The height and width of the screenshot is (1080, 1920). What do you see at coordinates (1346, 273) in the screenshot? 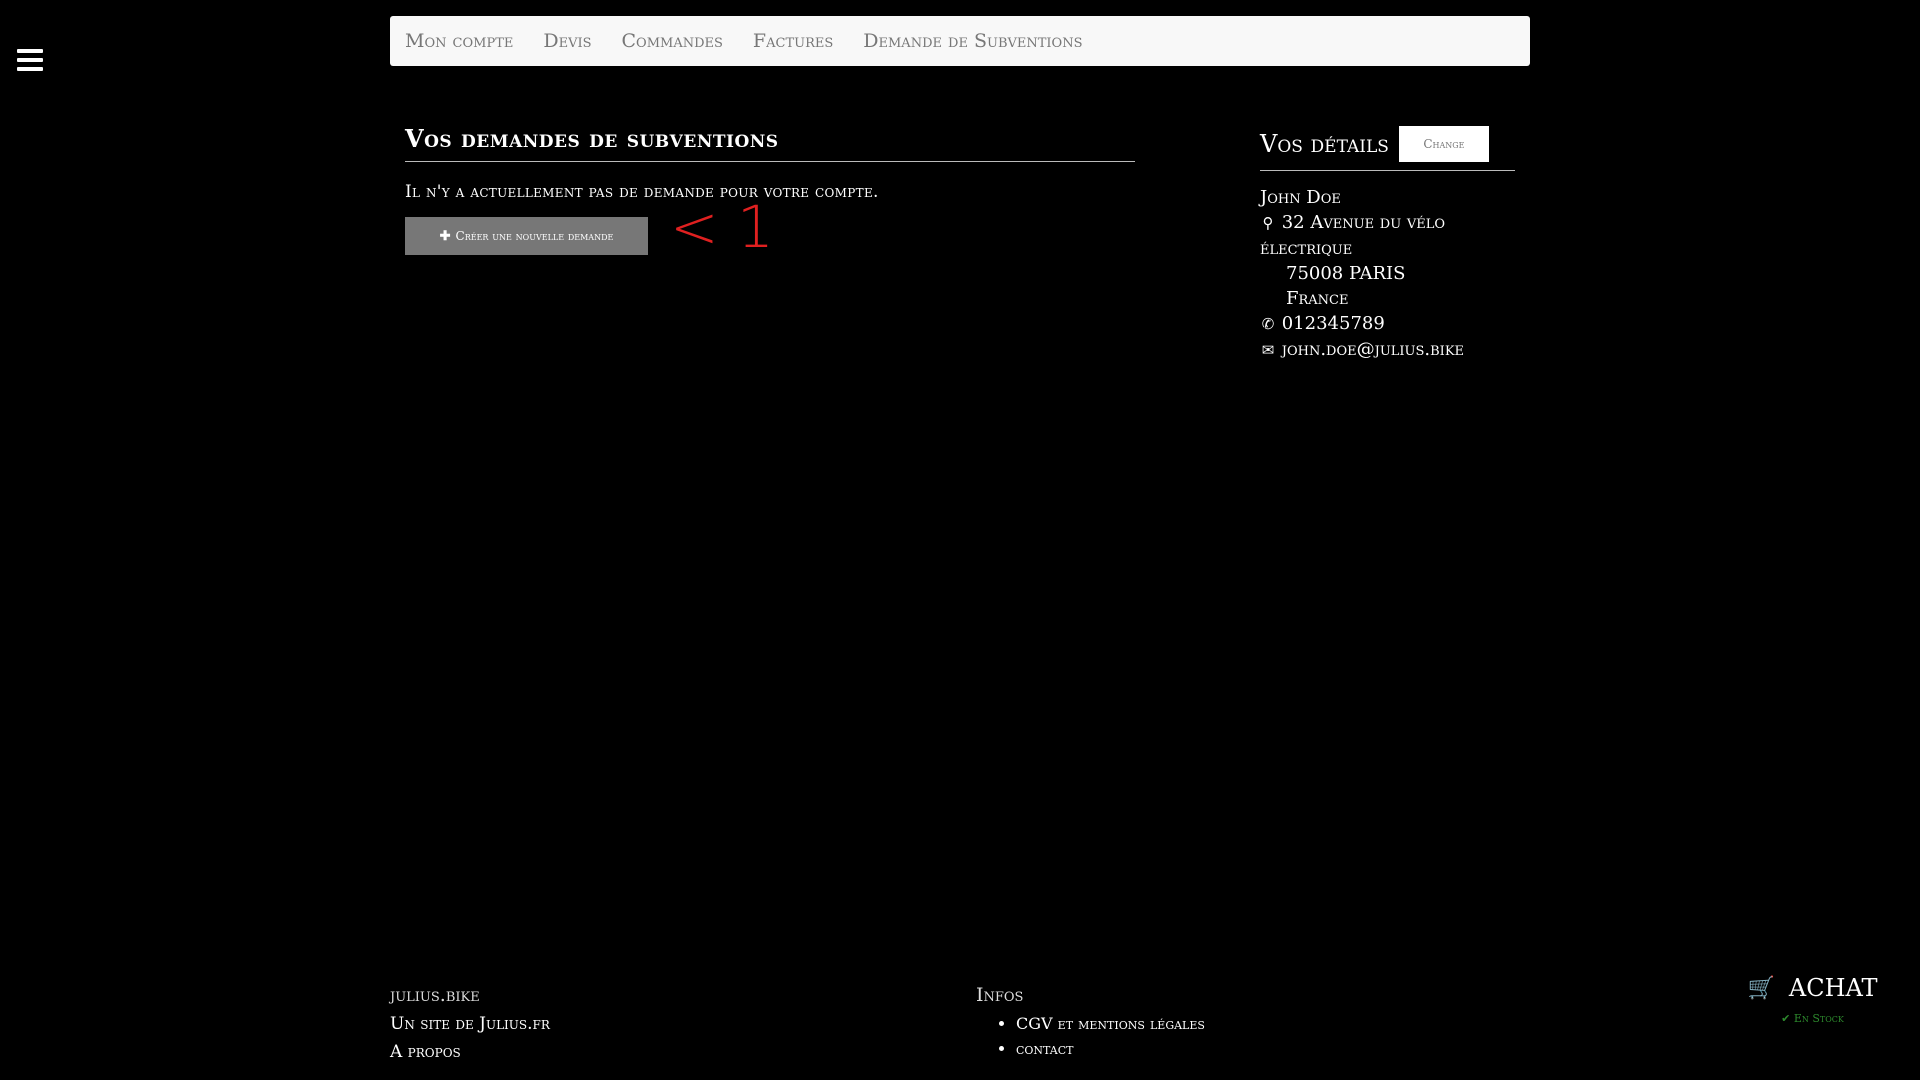
I see `address-line2: 75008 PARIS` at bounding box center [1346, 273].